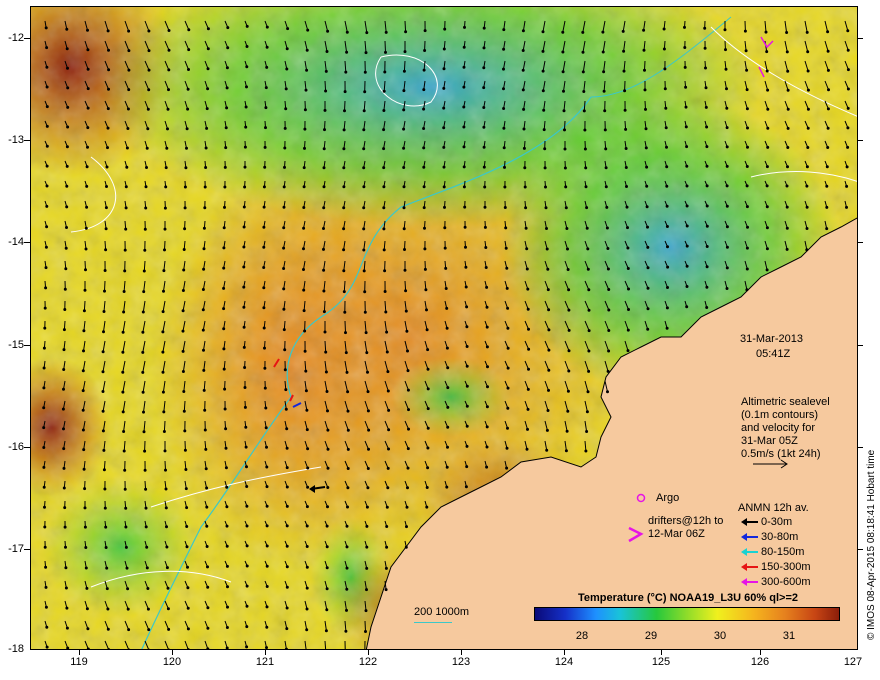 The width and height of the screenshot is (880, 680). What do you see at coordinates (433, 622) in the screenshot?
I see `isobath-key-line` at bounding box center [433, 622].